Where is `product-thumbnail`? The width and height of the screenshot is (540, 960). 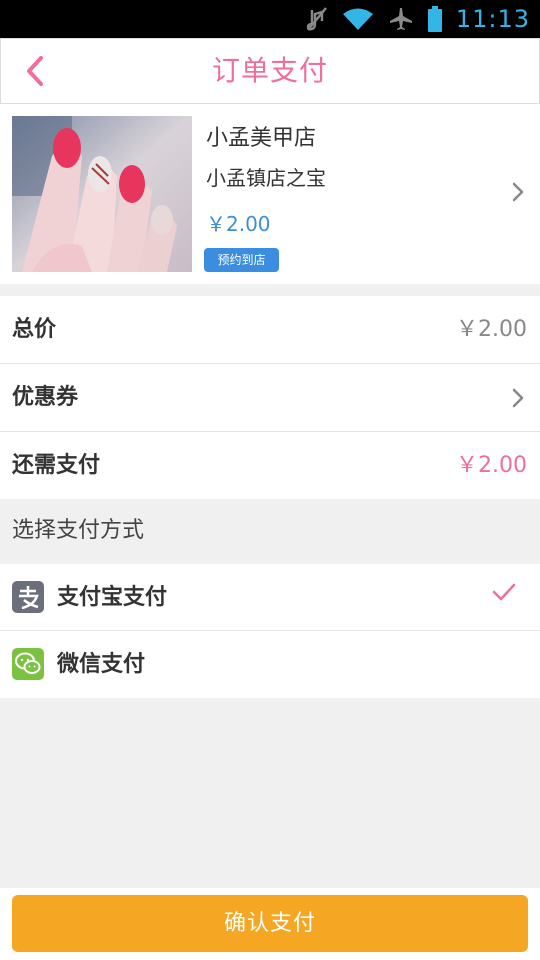 product-thumbnail is located at coordinates (102, 194).